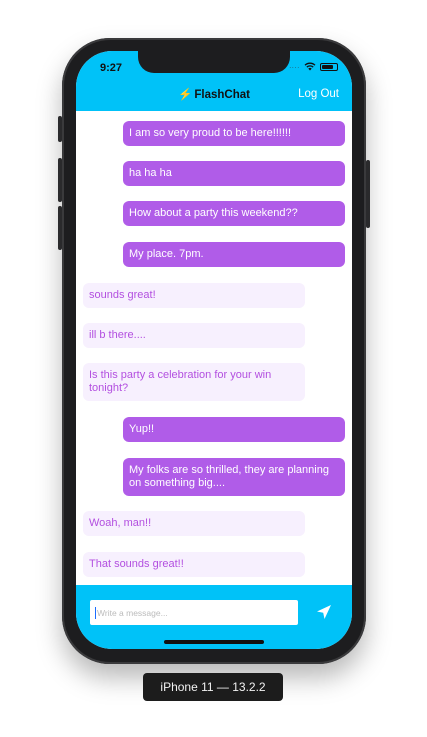 The image size is (427, 737). I want to click on power-button, so click(368, 194).